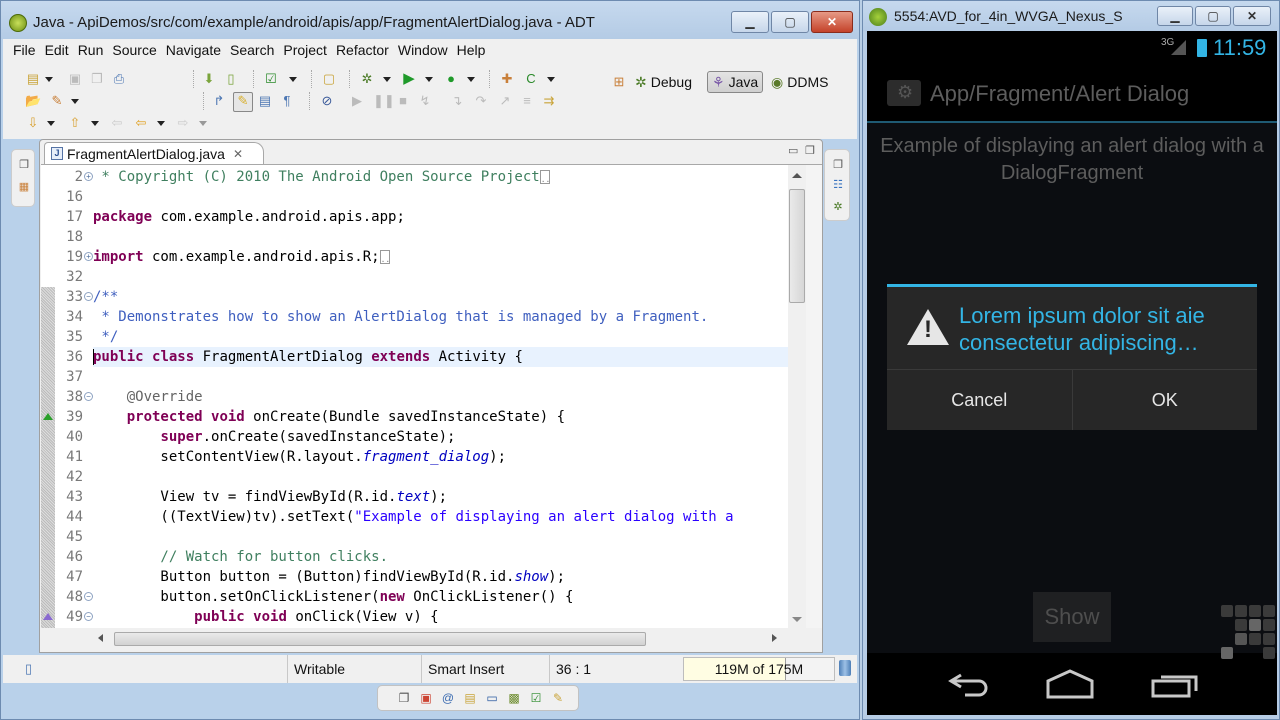  What do you see at coordinates (549, 101) in the screenshot?
I see `use-step-filters-icon: ⇉` at bounding box center [549, 101].